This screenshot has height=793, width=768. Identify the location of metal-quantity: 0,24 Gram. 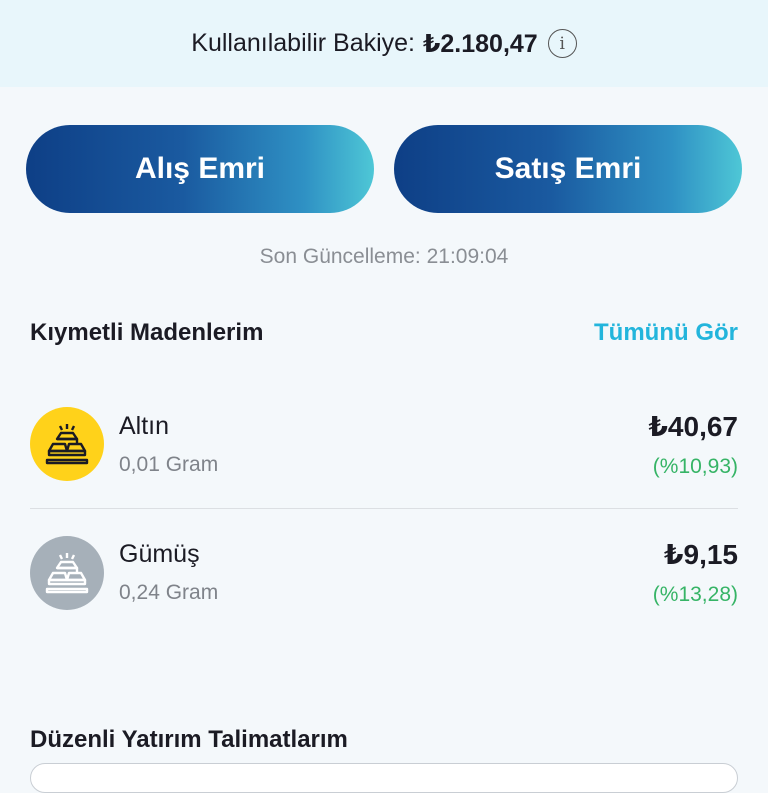
(169, 592).